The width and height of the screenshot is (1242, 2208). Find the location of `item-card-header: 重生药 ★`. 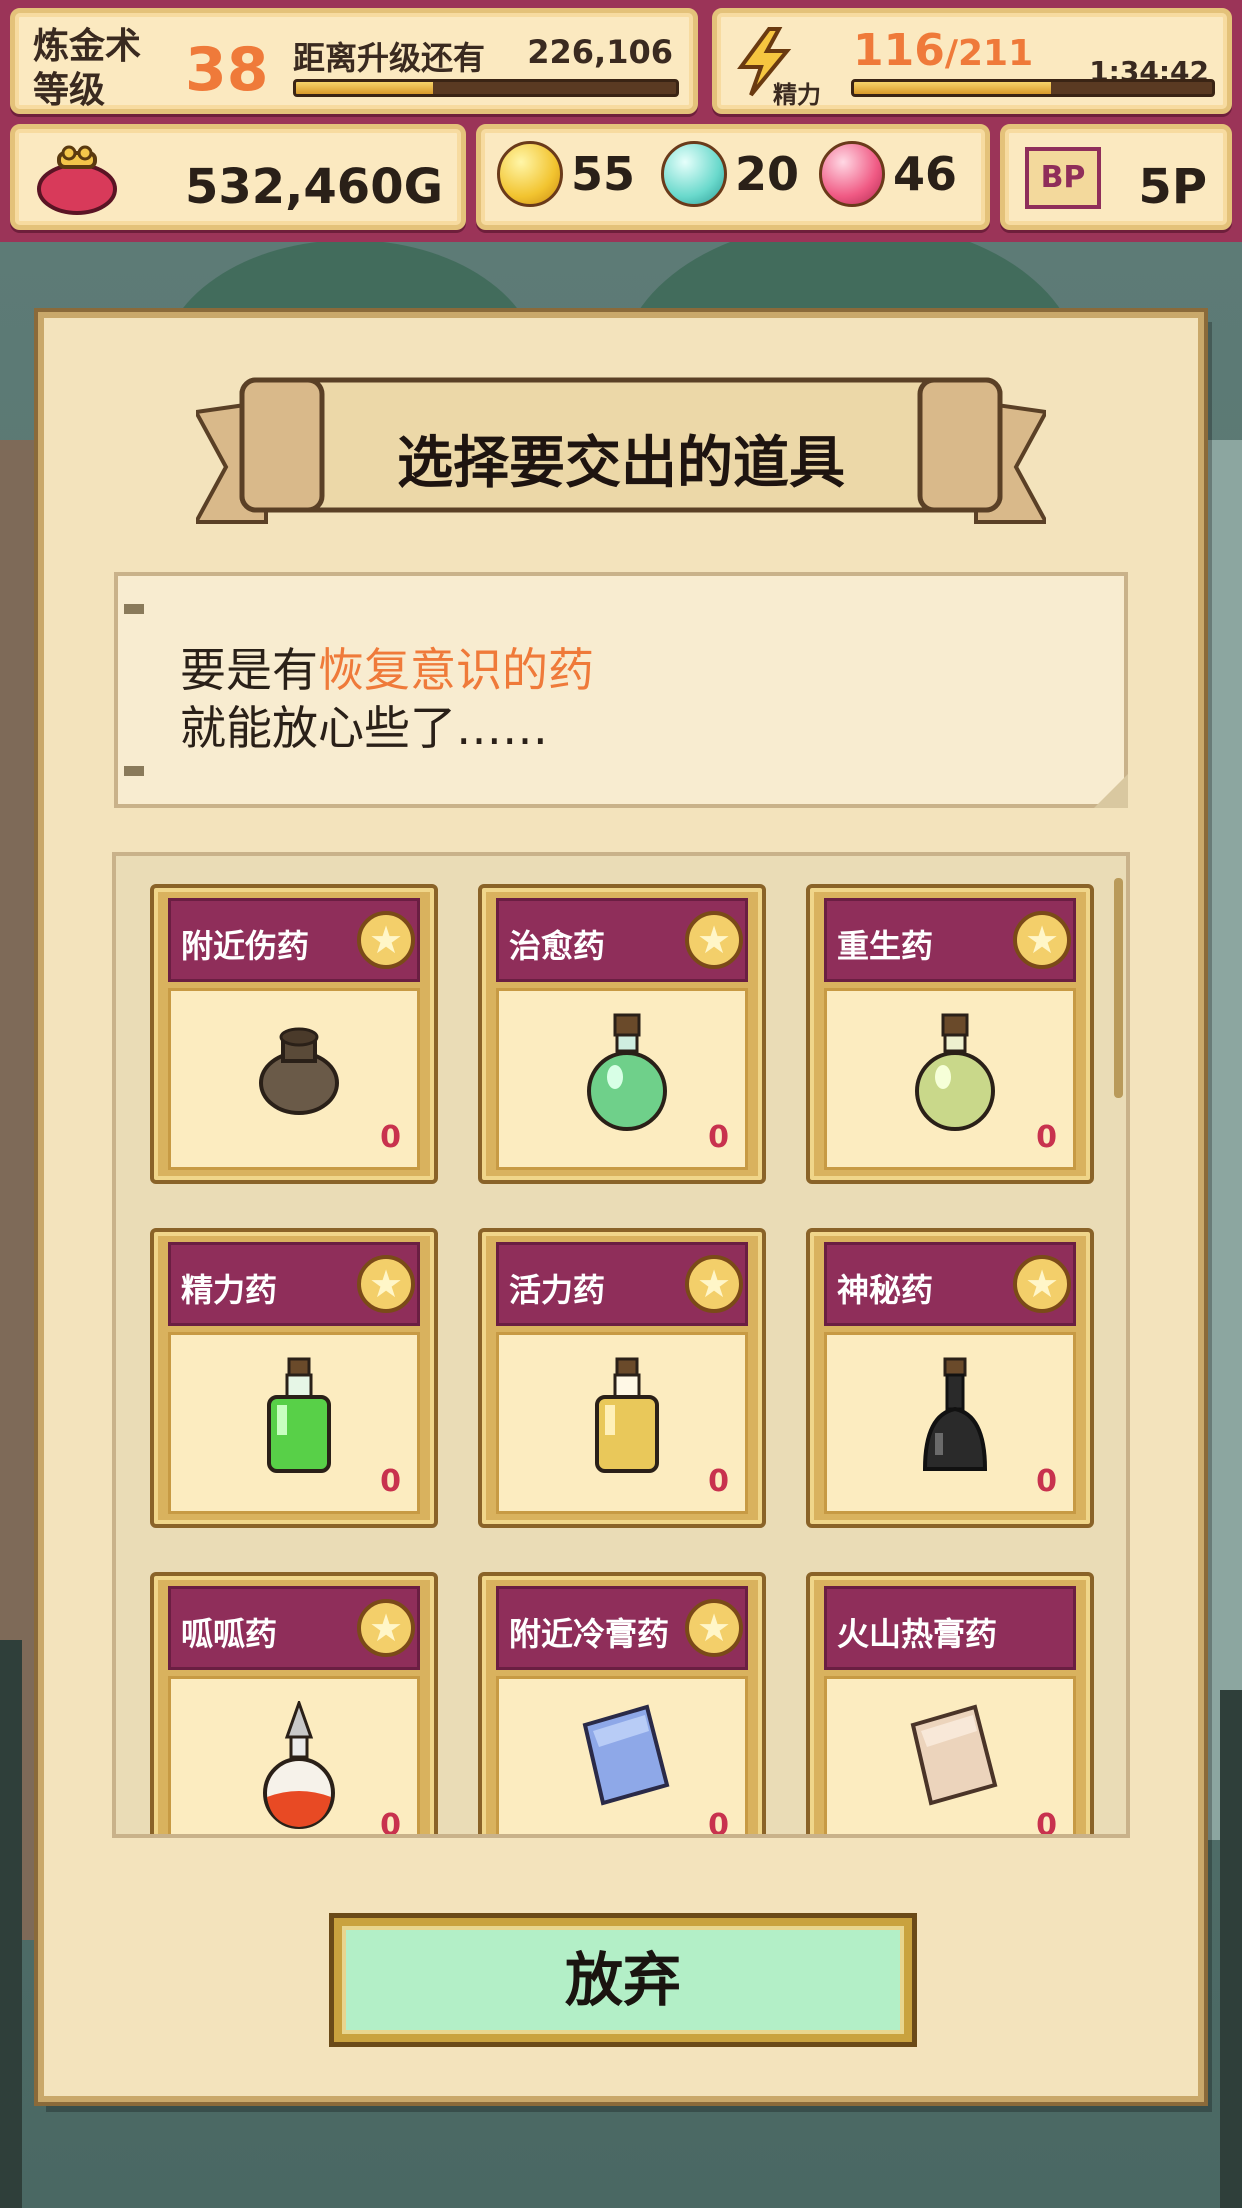

item-card-header: 重生药 ★ is located at coordinates (950, 940).